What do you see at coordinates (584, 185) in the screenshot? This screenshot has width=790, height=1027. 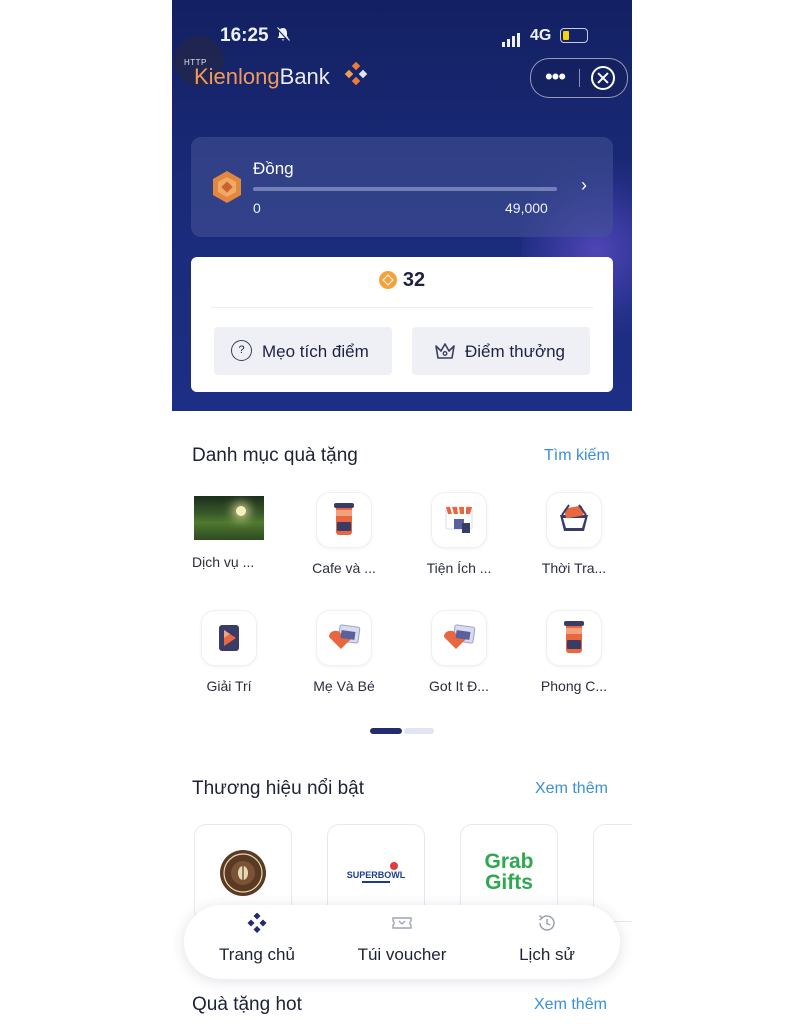 I see `chevron-right-icon: ›` at bounding box center [584, 185].